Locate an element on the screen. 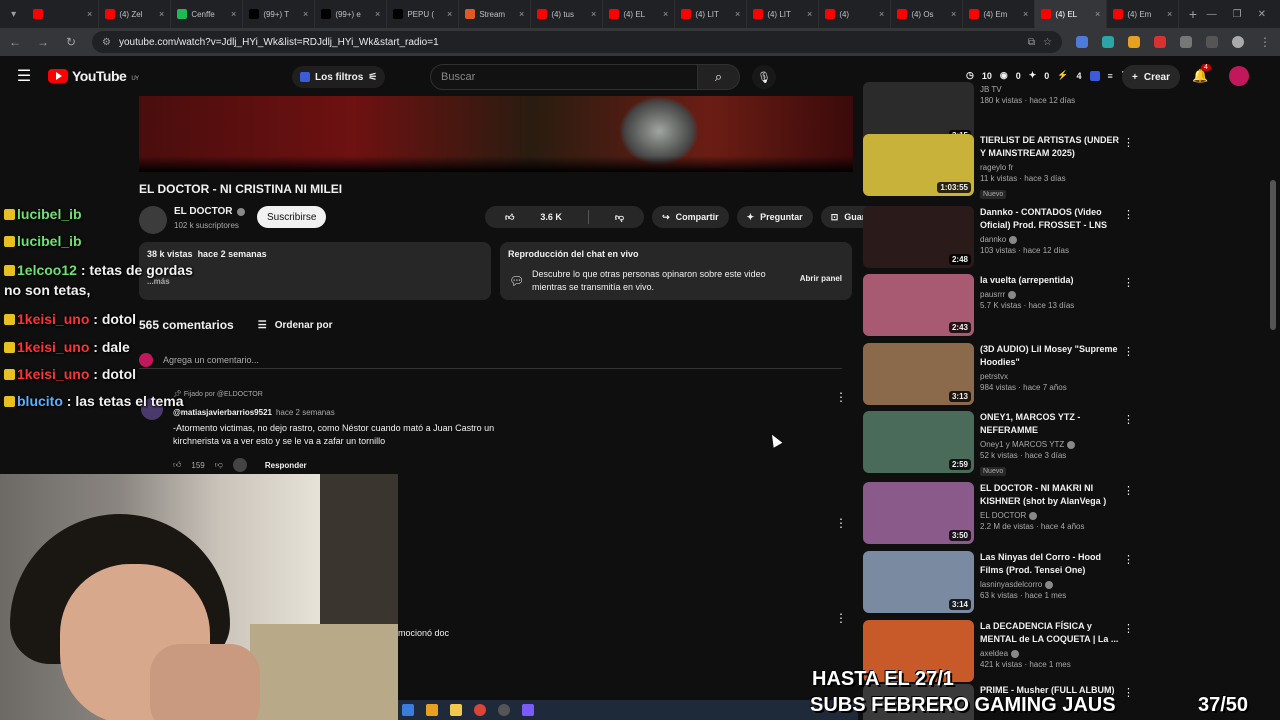  video-channel: lasninyasdelcorro is located at coordinates (1050, 584).